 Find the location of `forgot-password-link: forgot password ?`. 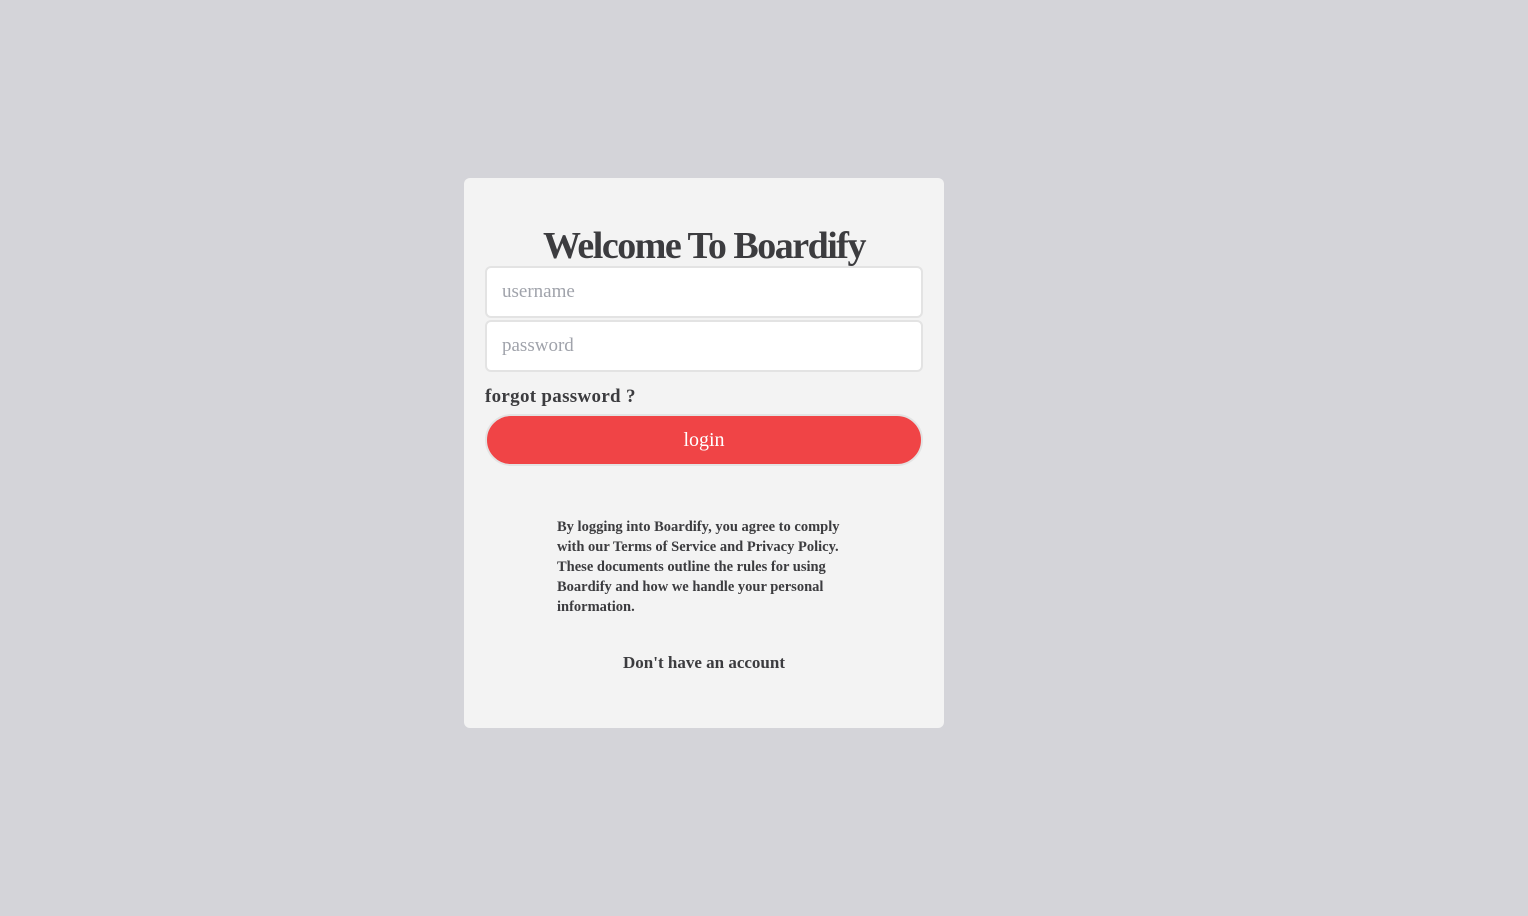

forgot-password-link: forgot password ? is located at coordinates (560, 397).